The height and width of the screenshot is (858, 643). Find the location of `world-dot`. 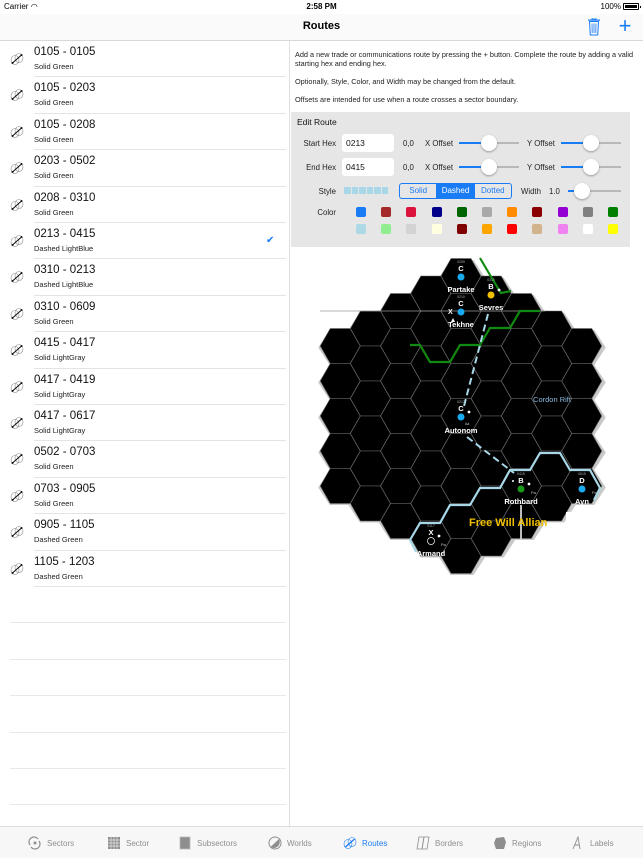

world-dot is located at coordinates (461, 277).